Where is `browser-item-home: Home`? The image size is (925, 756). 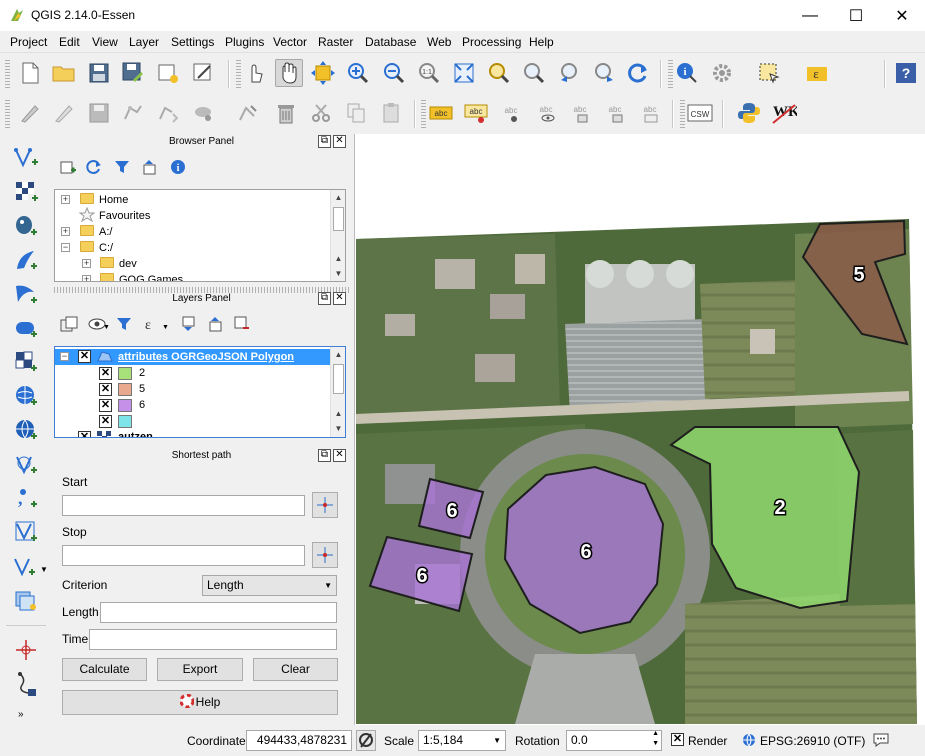
browser-item-home: Home is located at coordinates (113, 200).